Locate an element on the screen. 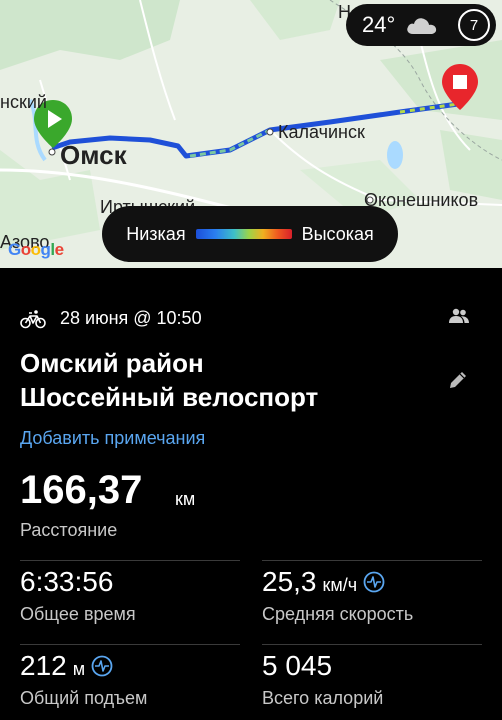 Image resolution: width=502 pixels, height=720 pixels. stat-value: 5 045 is located at coordinates (297, 665).